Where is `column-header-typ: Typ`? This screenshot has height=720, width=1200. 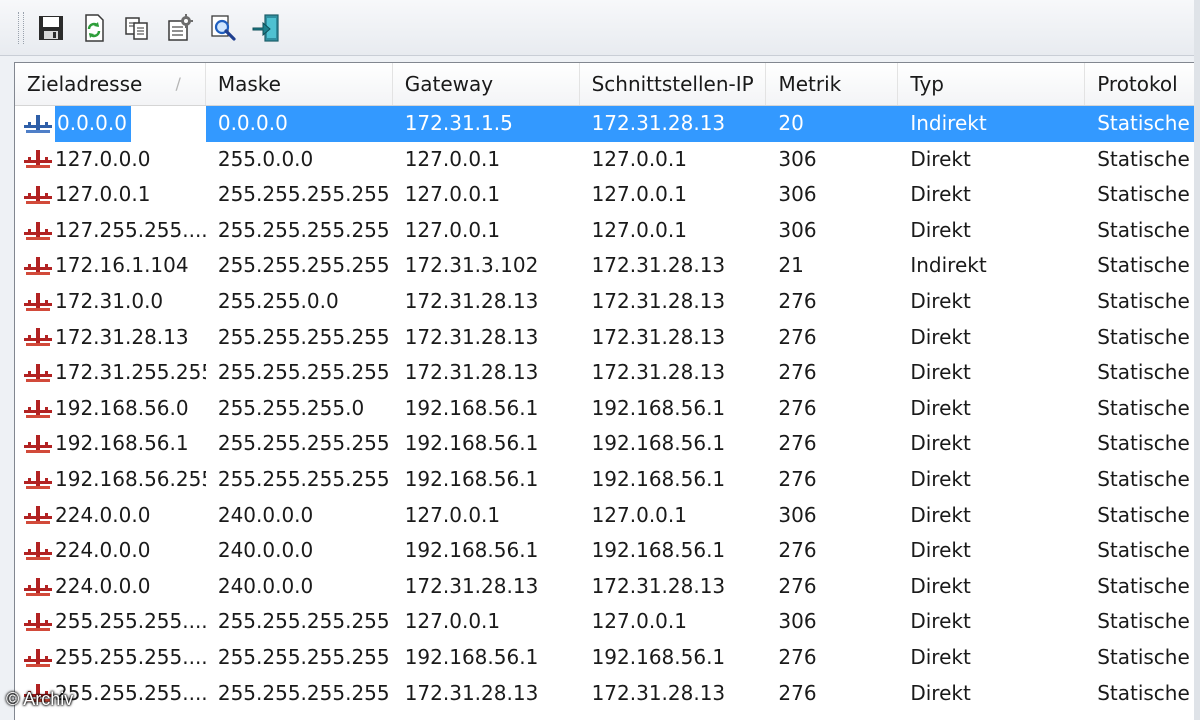
column-header-typ: Typ is located at coordinates (992, 84).